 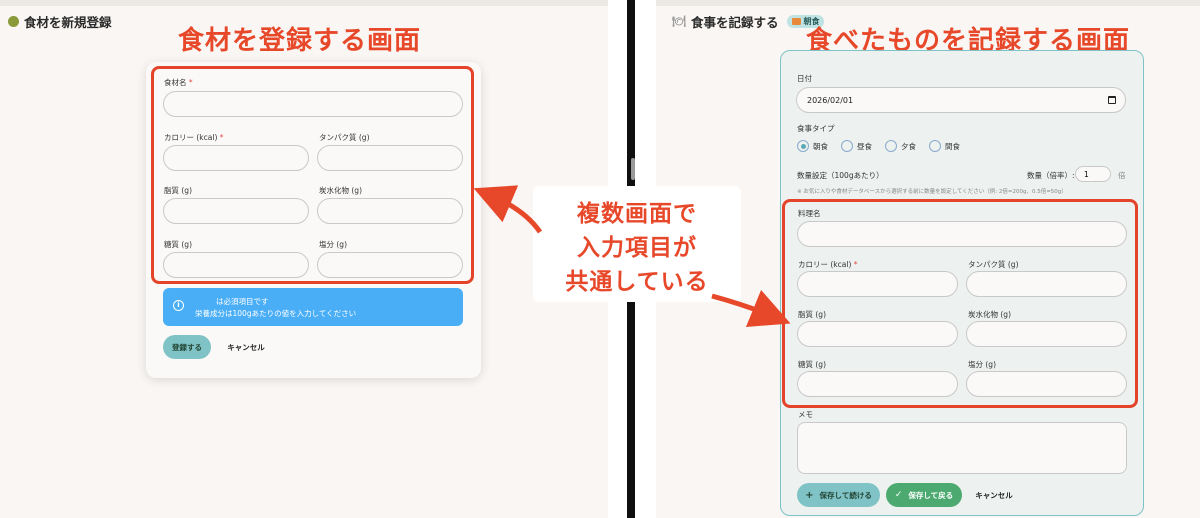 What do you see at coordinates (508, 209) in the screenshot?
I see `arrow-to-left-screen` at bounding box center [508, 209].